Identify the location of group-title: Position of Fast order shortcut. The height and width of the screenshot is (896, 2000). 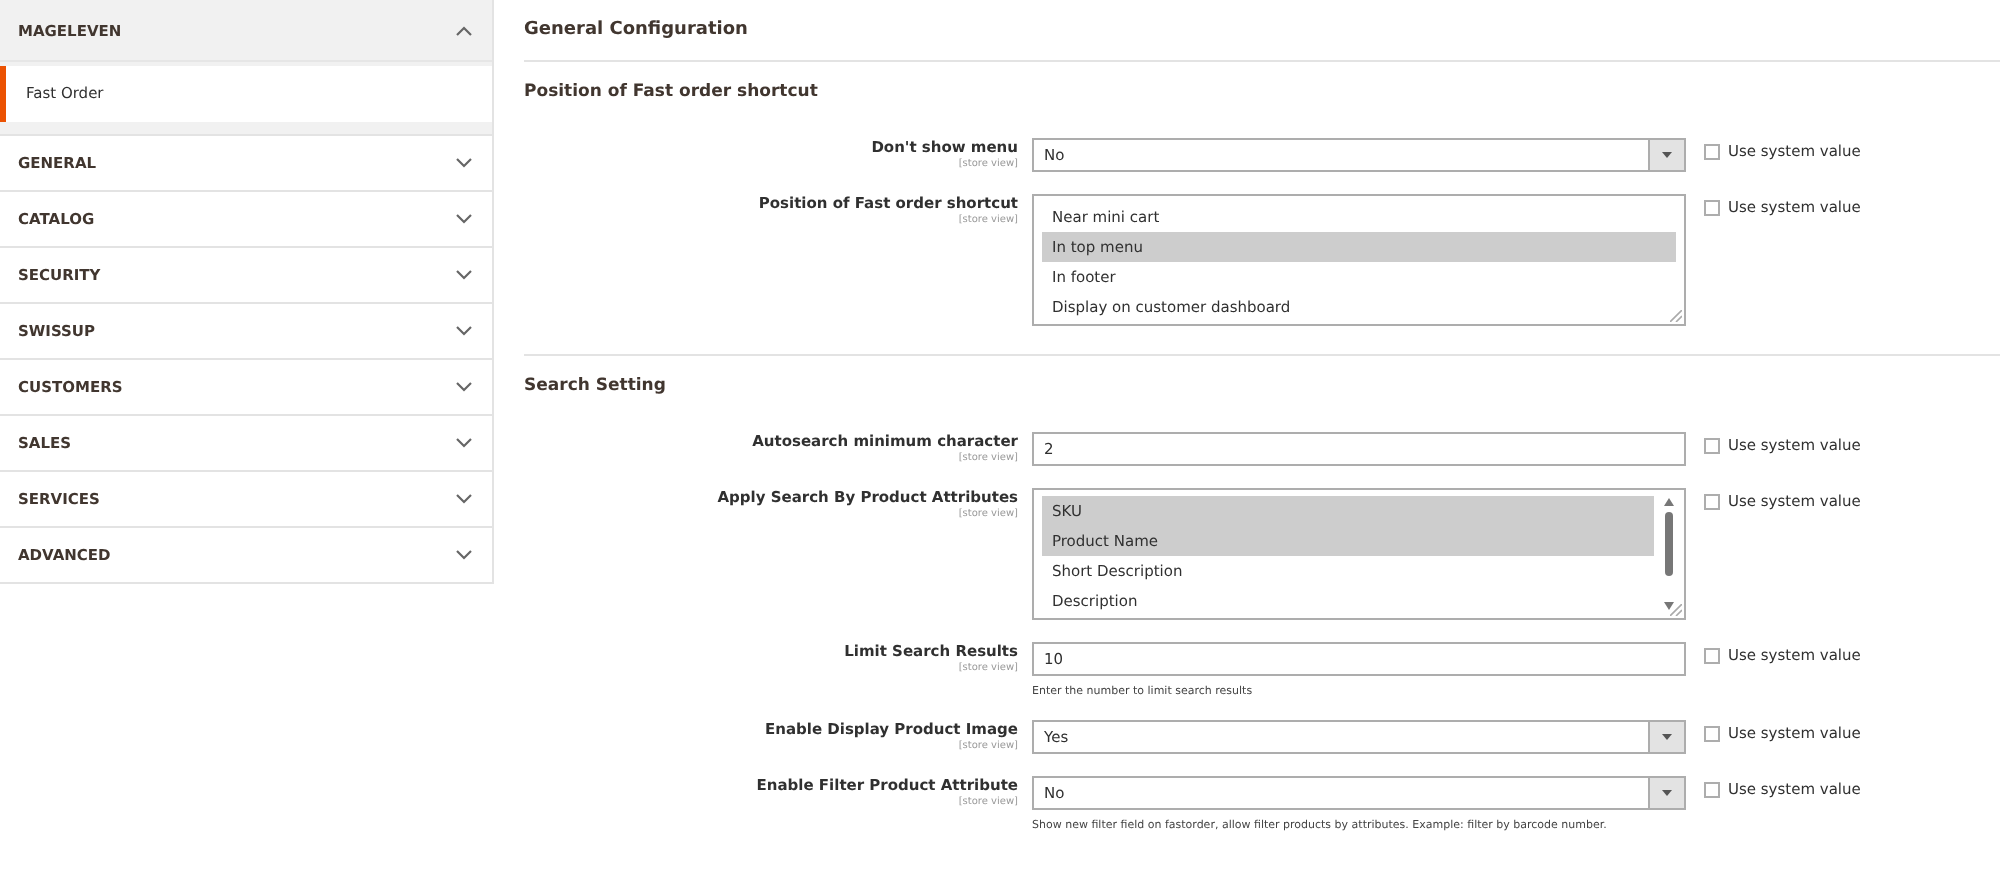
(672, 93).